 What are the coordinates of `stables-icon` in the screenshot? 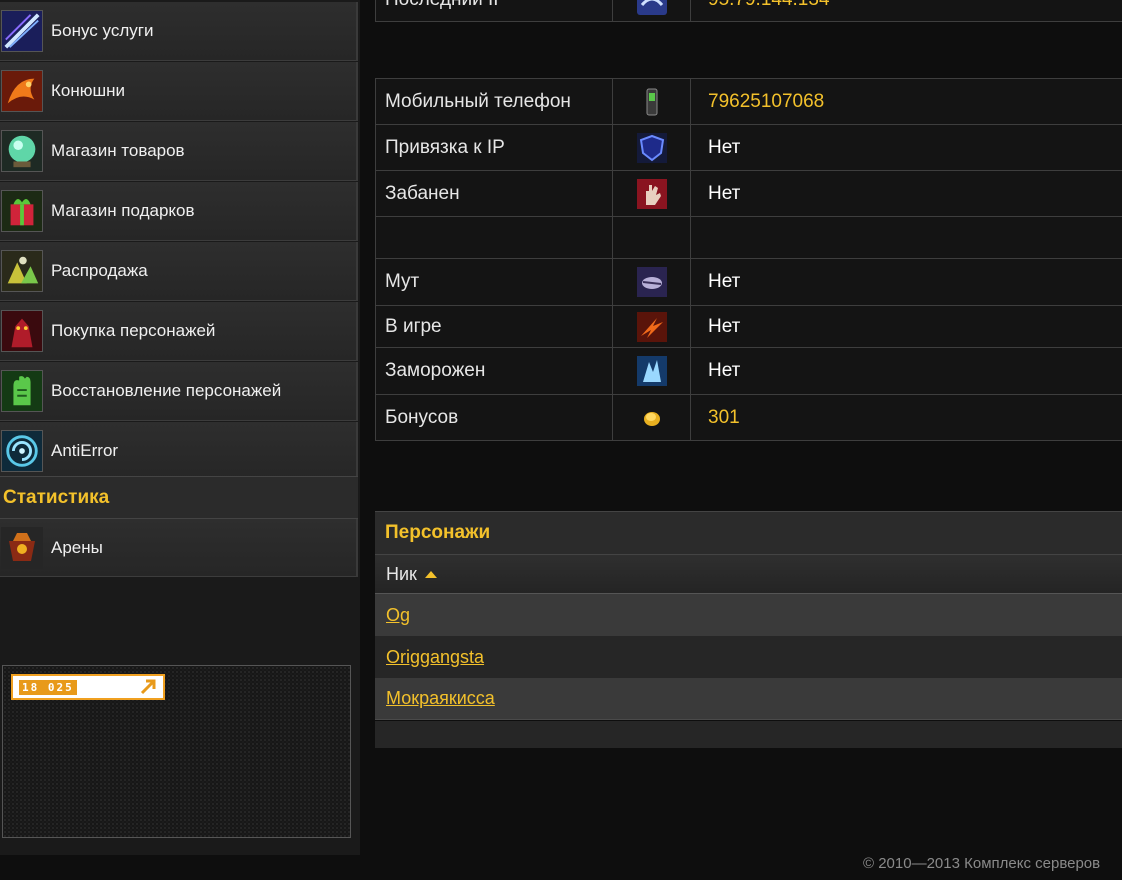 It's located at (22, 91).